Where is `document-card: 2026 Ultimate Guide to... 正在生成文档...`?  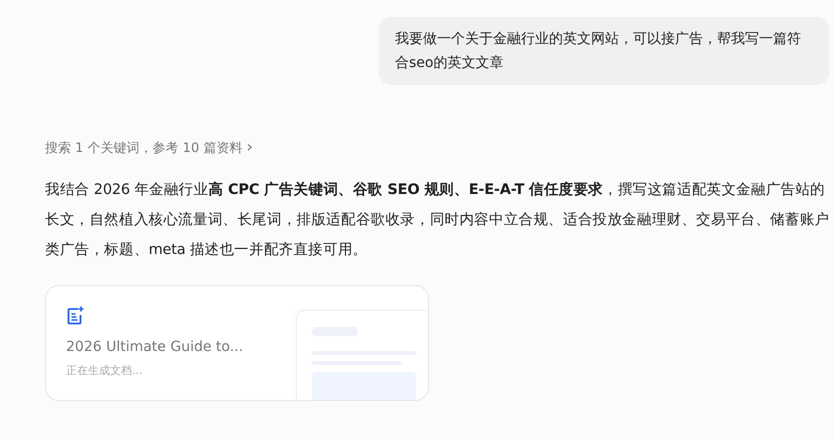
document-card: 2026 Ultimate Guide to... 正在生成文档... is located at coordinates (237, 343).